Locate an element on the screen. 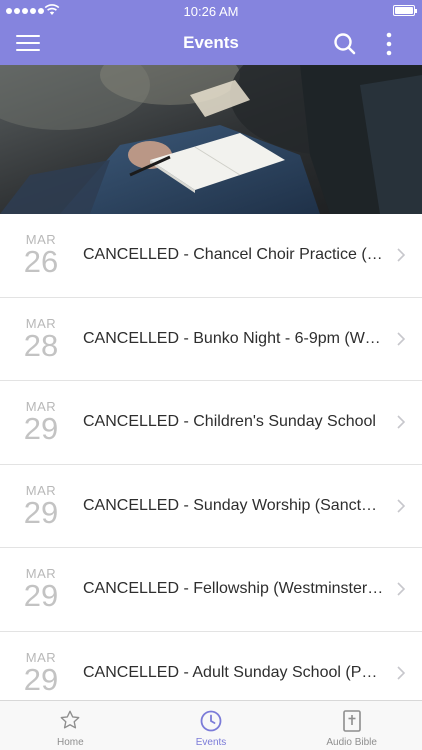 Image resolution: width=422 pixels, height=750 pixels. page-title: Events is located at coordinates (211, 42).